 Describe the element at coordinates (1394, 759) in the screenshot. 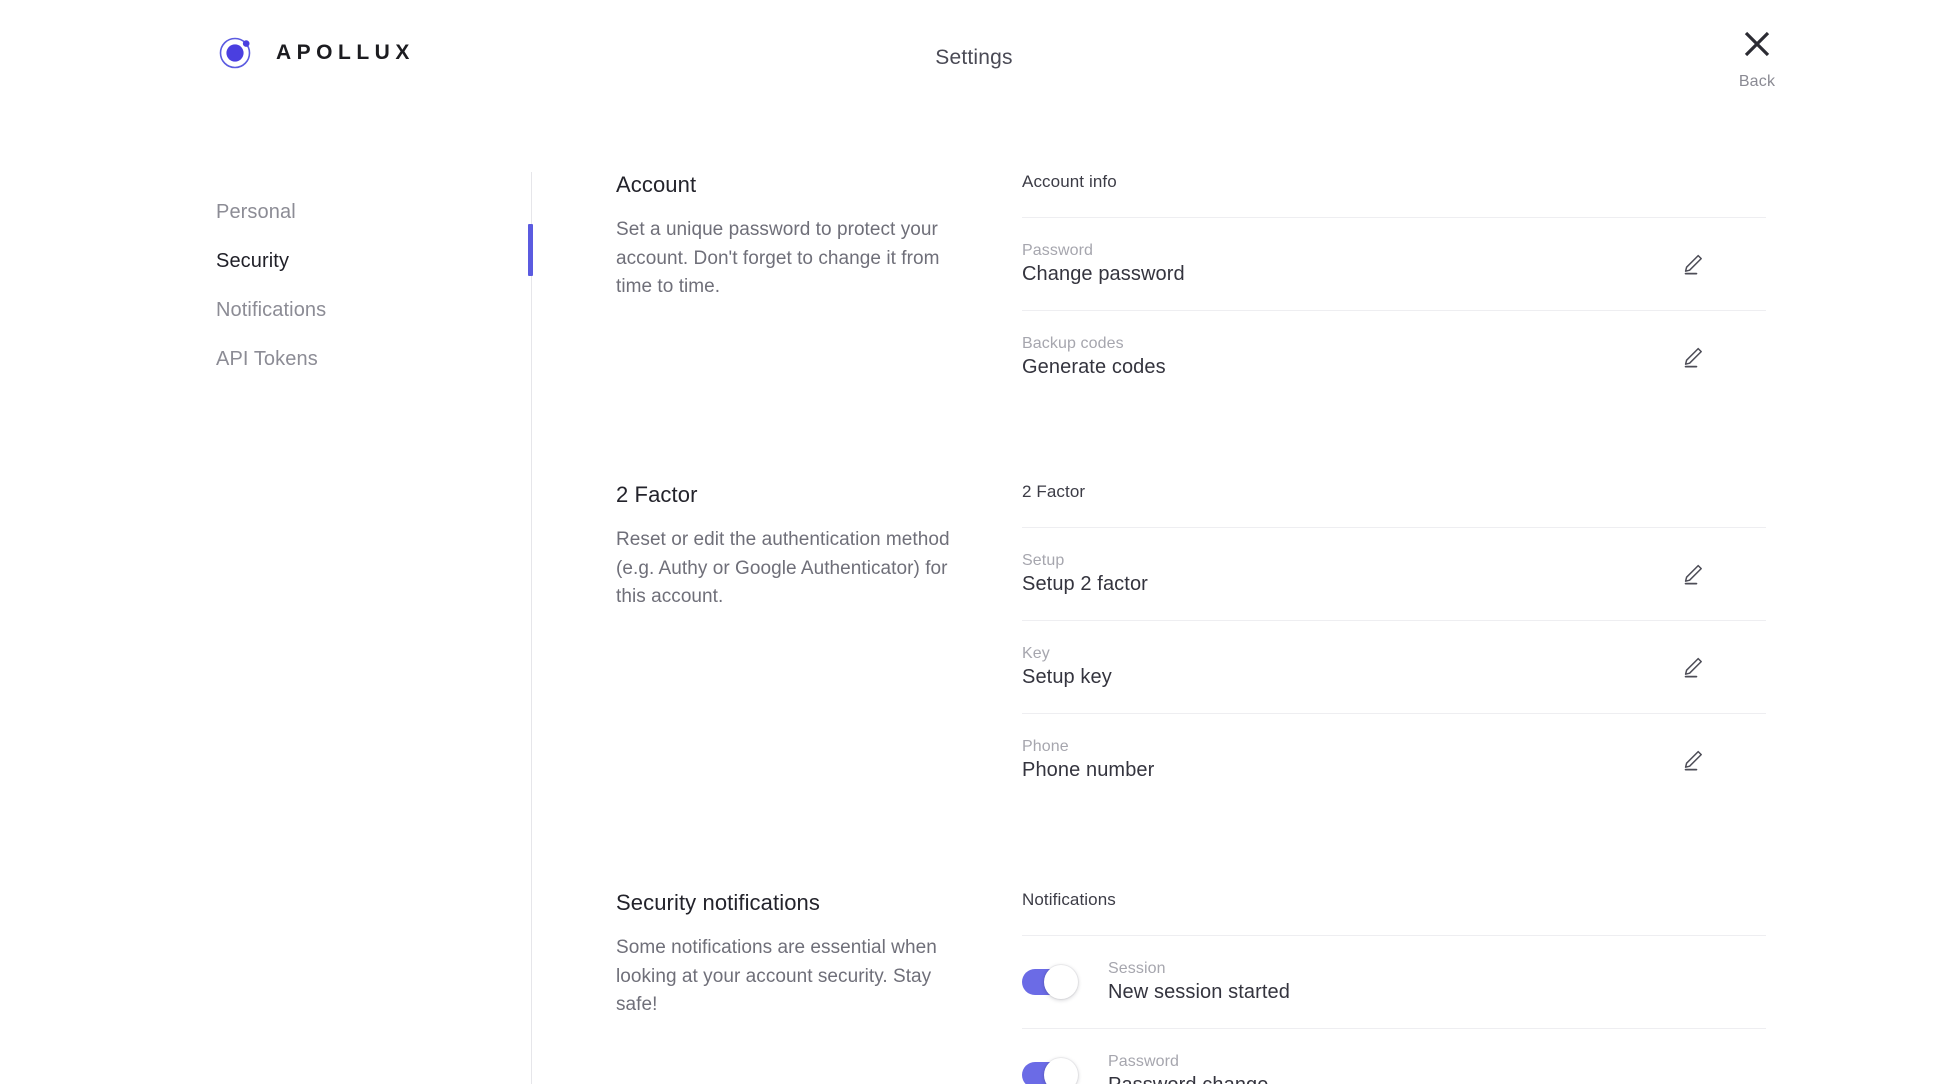

I see `table-row: Phone Phone number` at that location.